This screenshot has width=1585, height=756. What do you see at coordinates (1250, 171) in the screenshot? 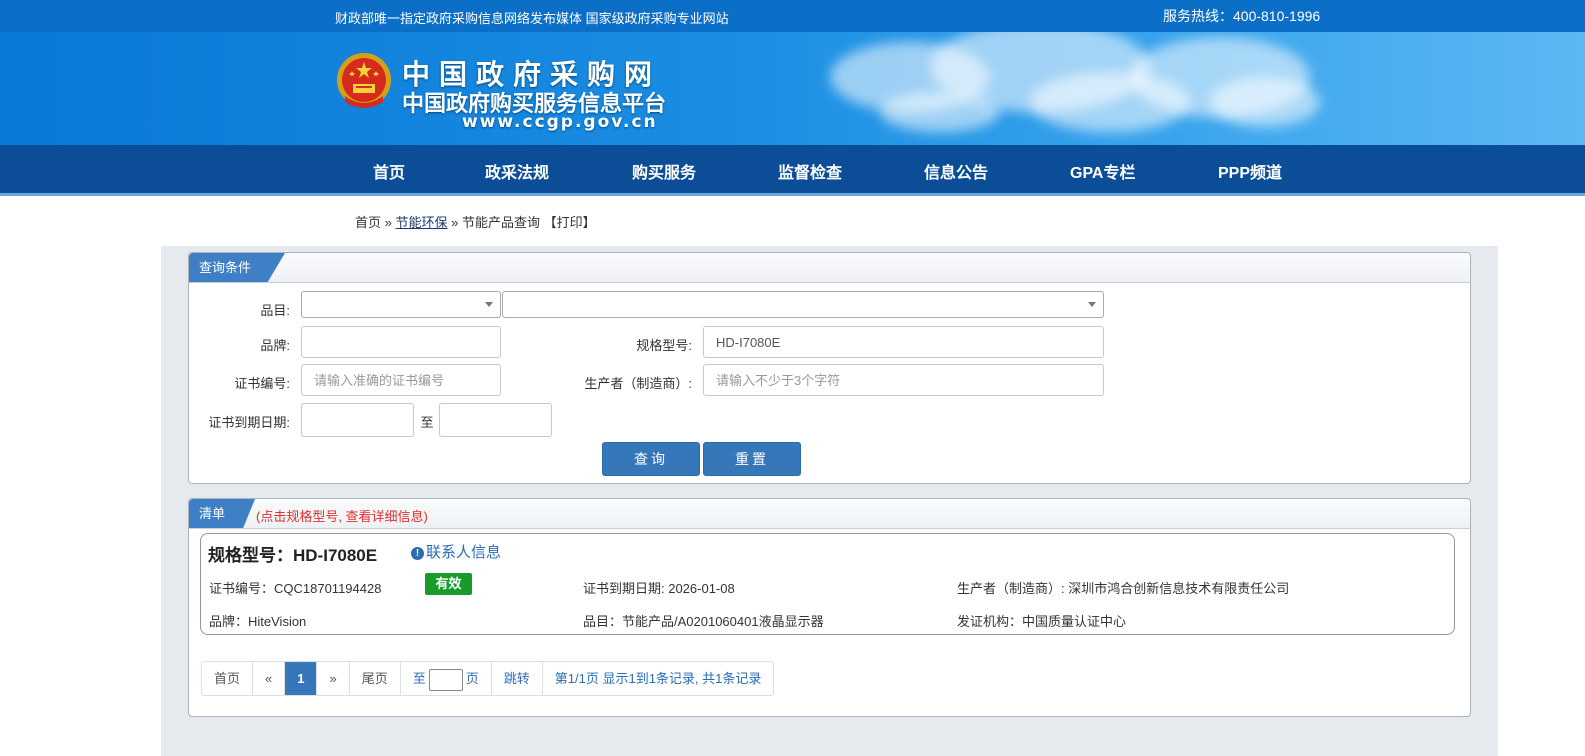
I see `nav-item-ppp: PPP频道` at bounding box center [1250, 171].